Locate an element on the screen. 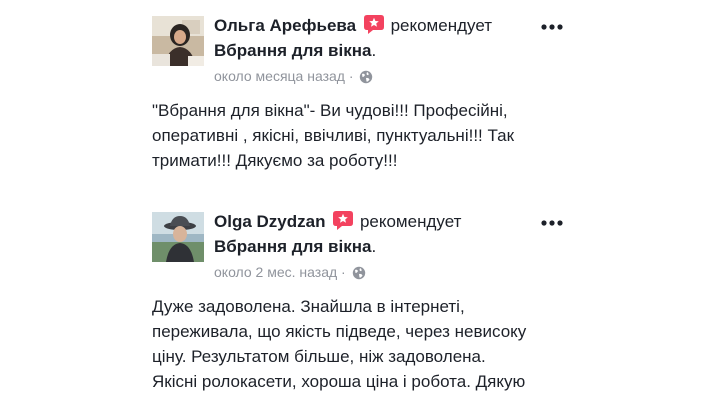 This screenshot has height=400, width=720. post-header: Olga Dzydzan рекомендует is located at coordinates (337, 222).